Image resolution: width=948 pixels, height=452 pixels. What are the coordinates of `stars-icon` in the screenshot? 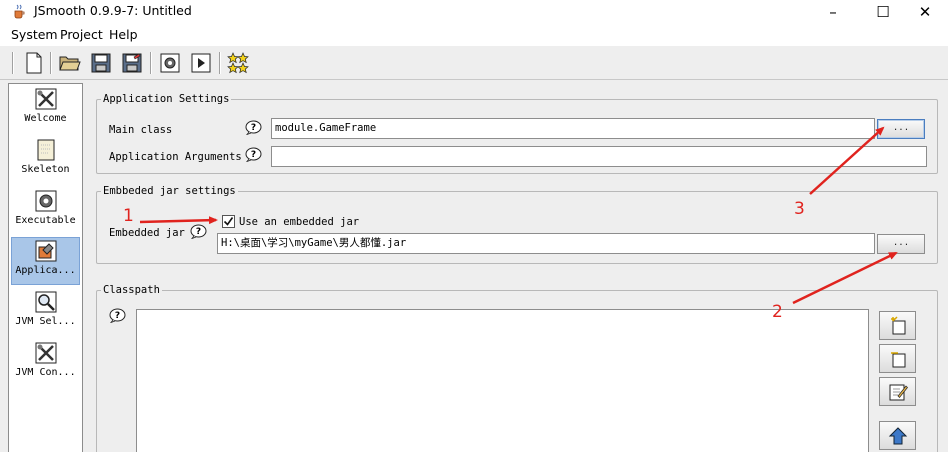 It's located at (238, 62).